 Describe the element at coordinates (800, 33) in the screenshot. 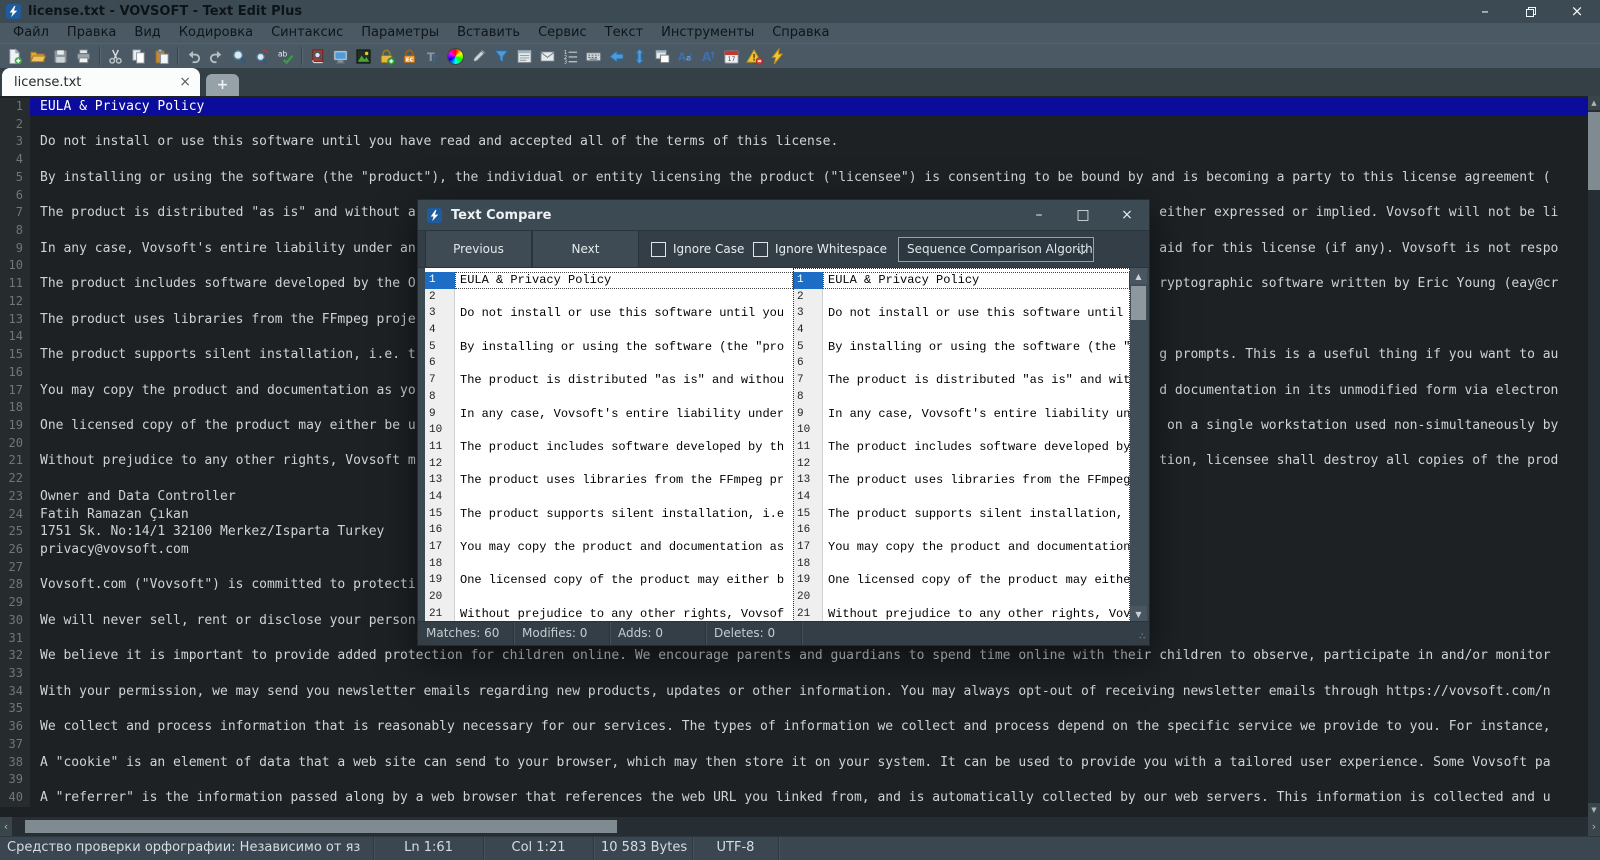

I see `menu-item: Справка` at that location.